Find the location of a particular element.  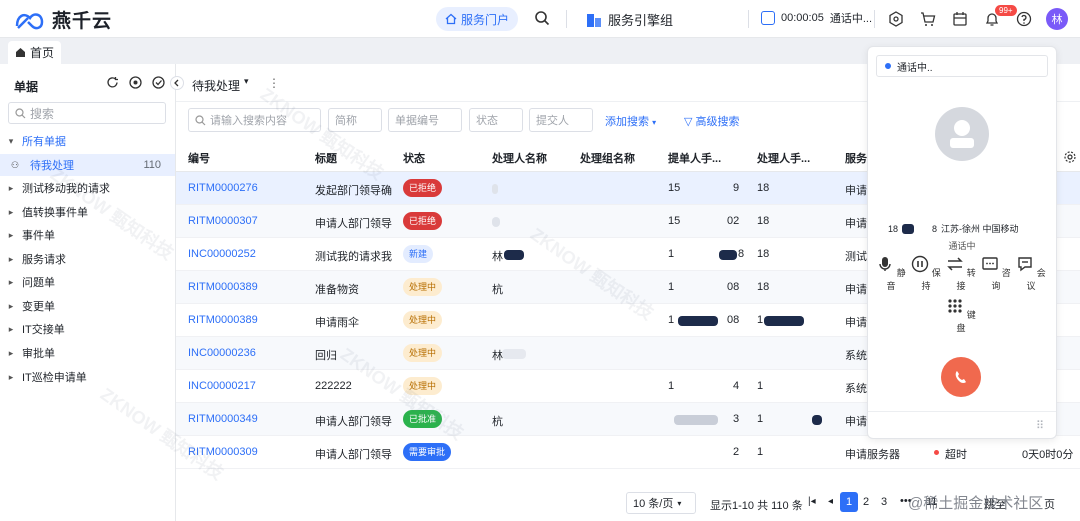

status-badge: 已拒绝 is located at coordinates (423, 188).